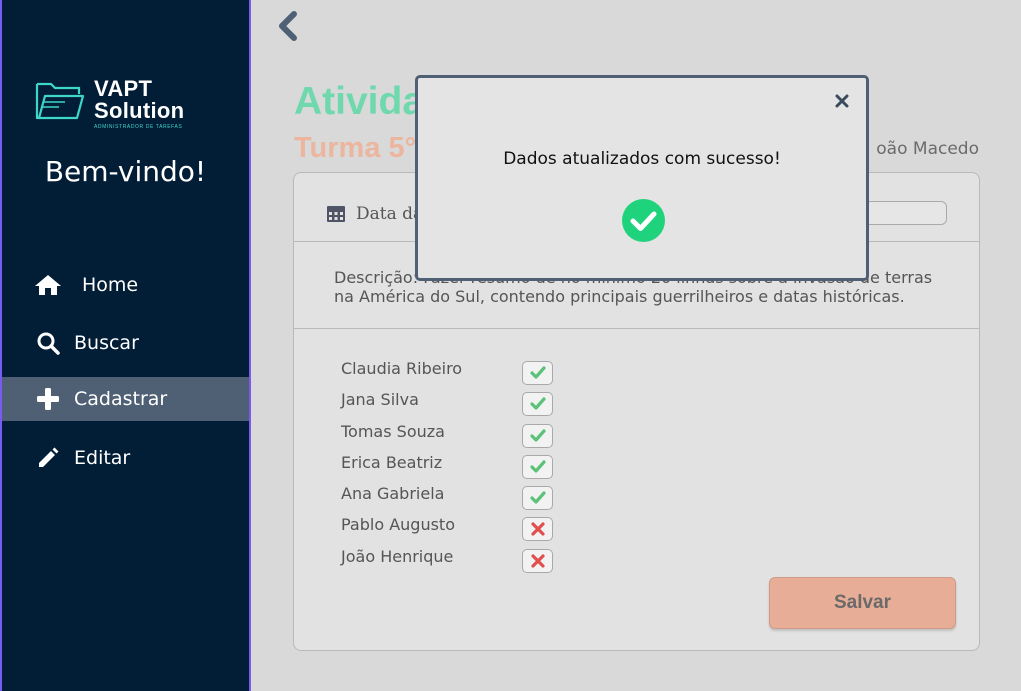 This screenshot has width=1021, height=691. Describe the element at coordinates (390, 214) in the screenshot. I see `date-label: Data da` at that location.